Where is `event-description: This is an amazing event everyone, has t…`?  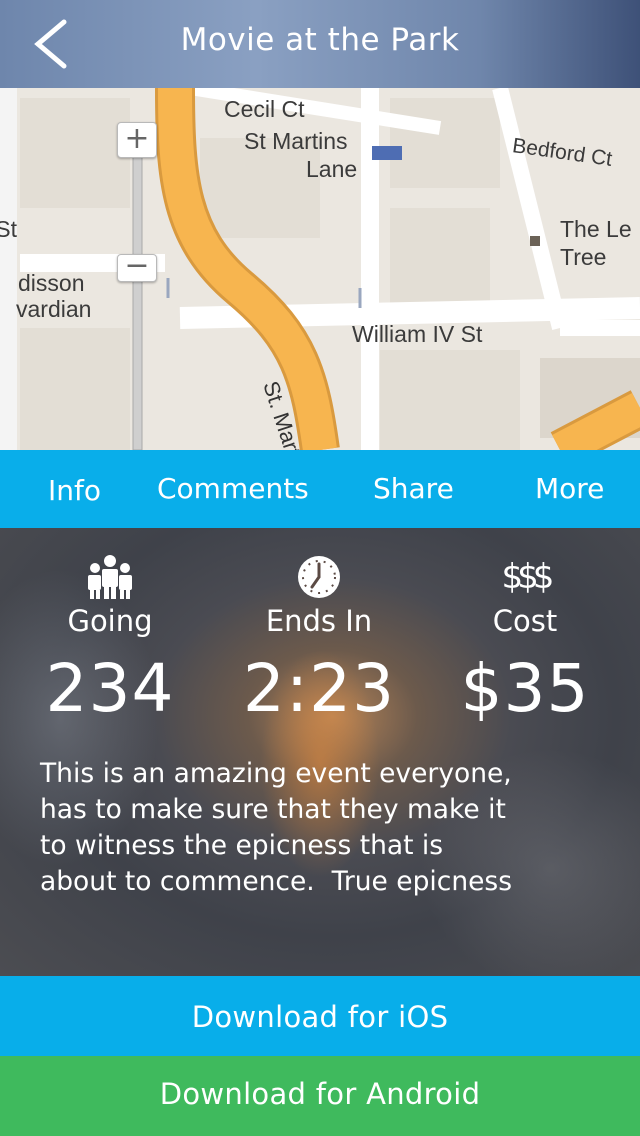
event-description: This is an amazing event everyone, has t… is located at coordinates (300, 828).